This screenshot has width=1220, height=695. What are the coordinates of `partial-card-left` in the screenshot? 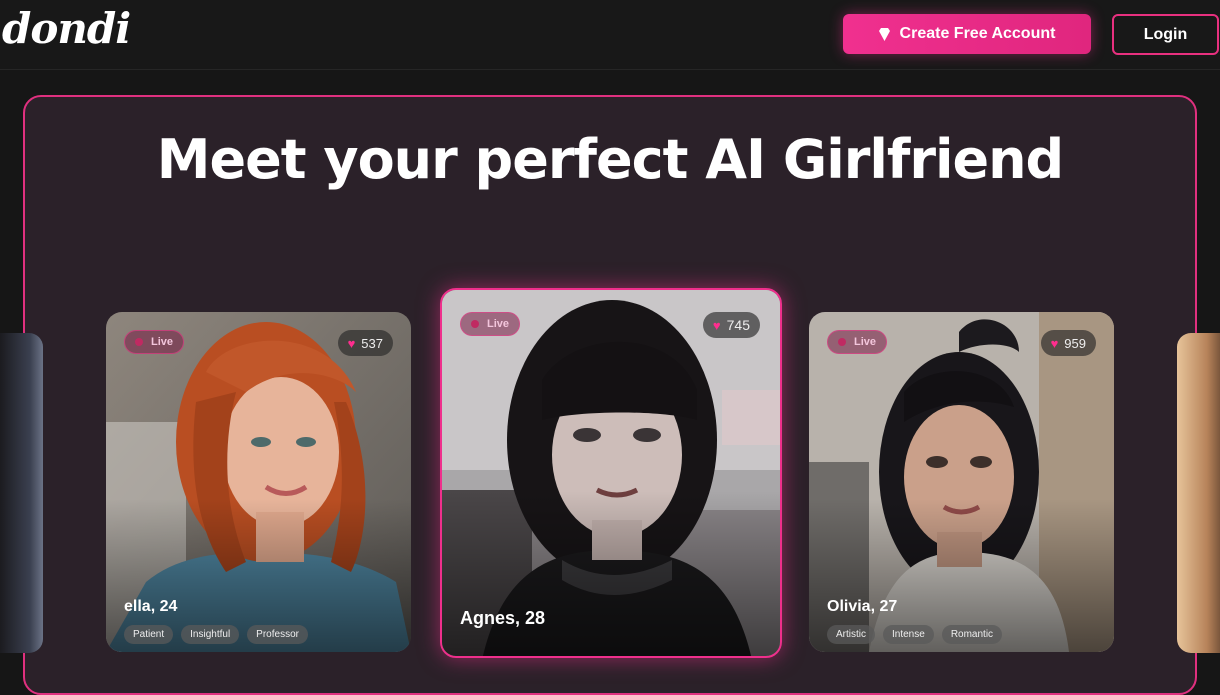 It's located at (21, 493).